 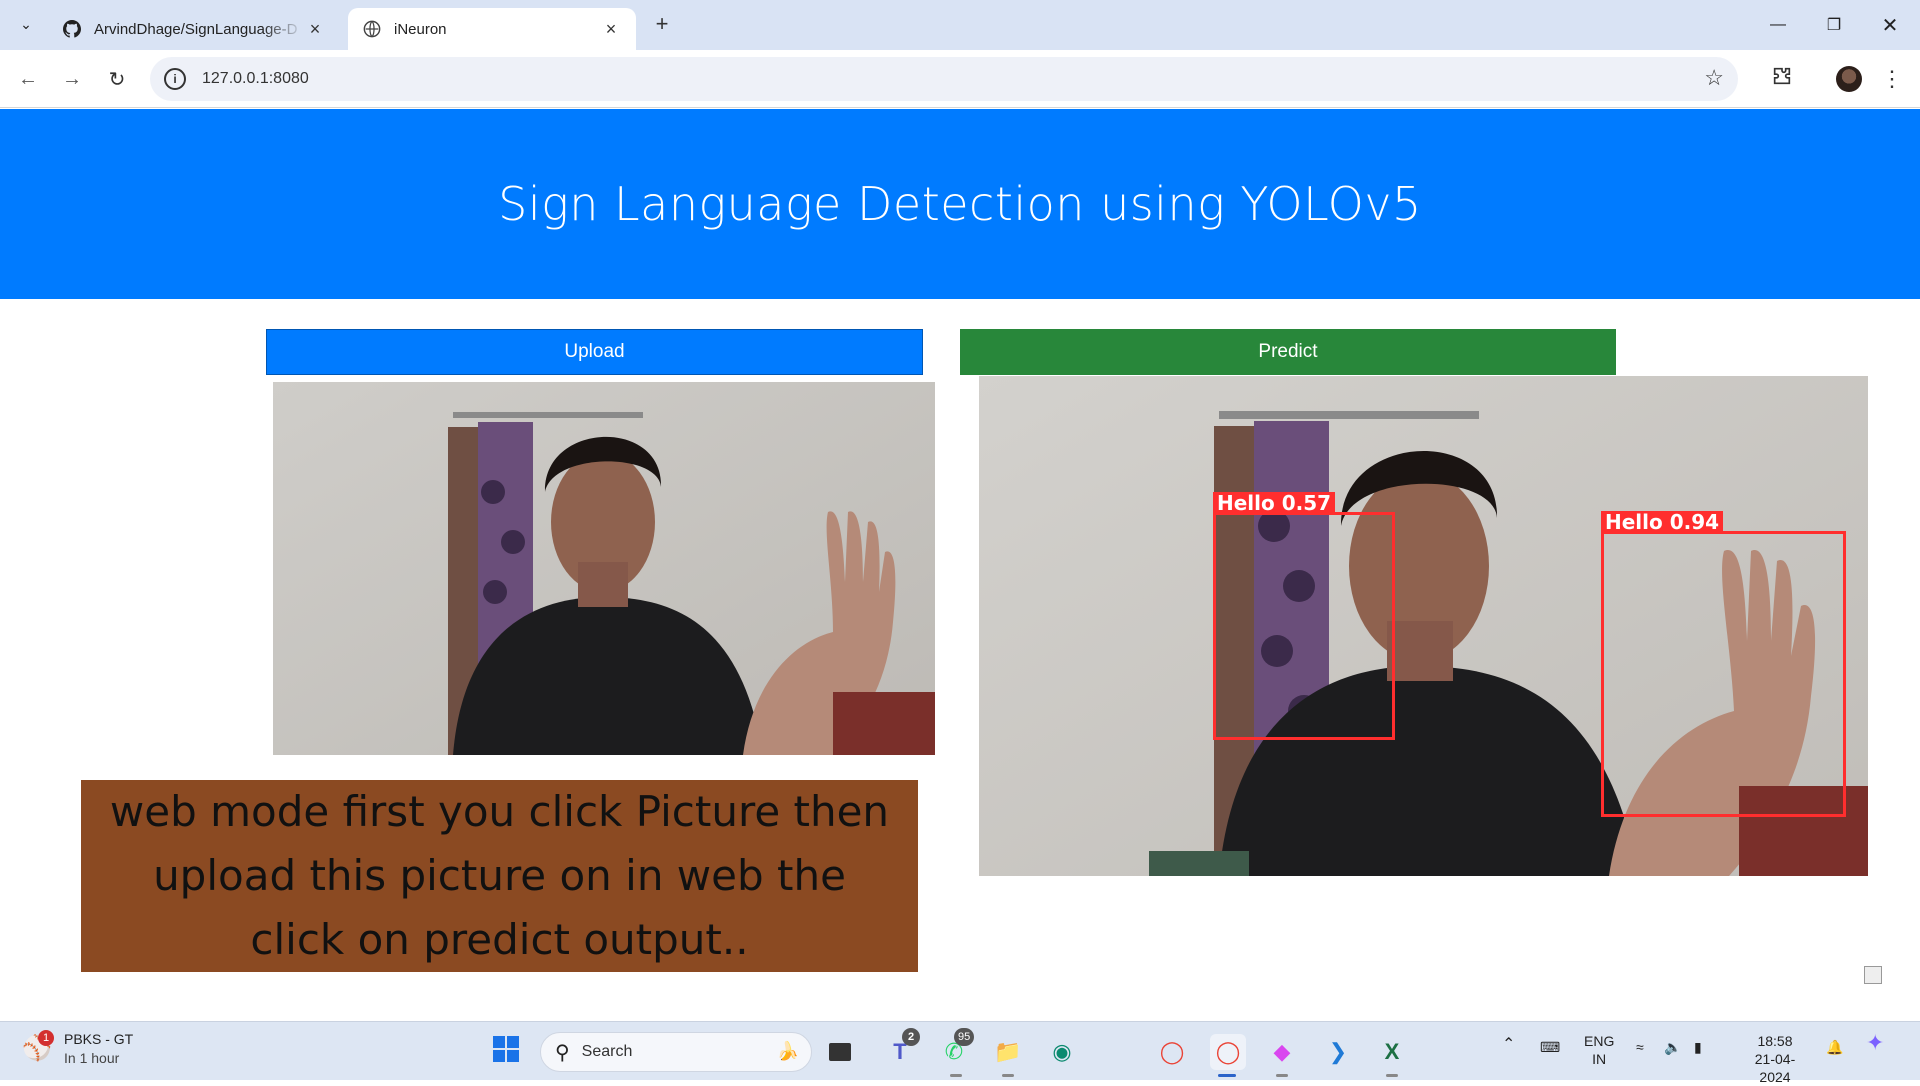 I want to click on forward-button: →, so click(x=72, y=79).